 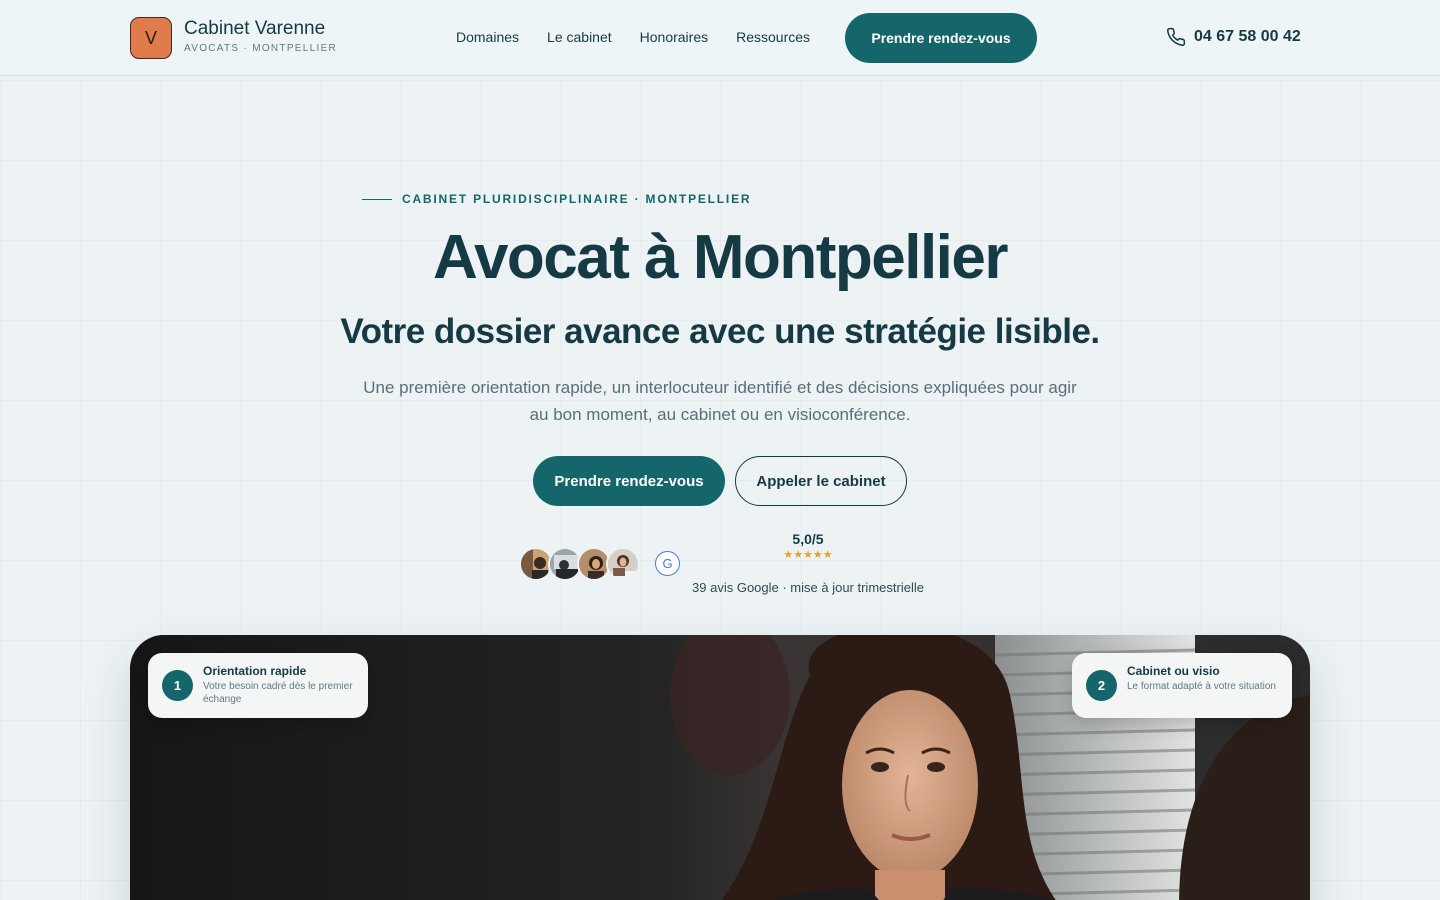 I want to click on appointment-button: Prendre rendez-vous, so click(x=629, y=481).